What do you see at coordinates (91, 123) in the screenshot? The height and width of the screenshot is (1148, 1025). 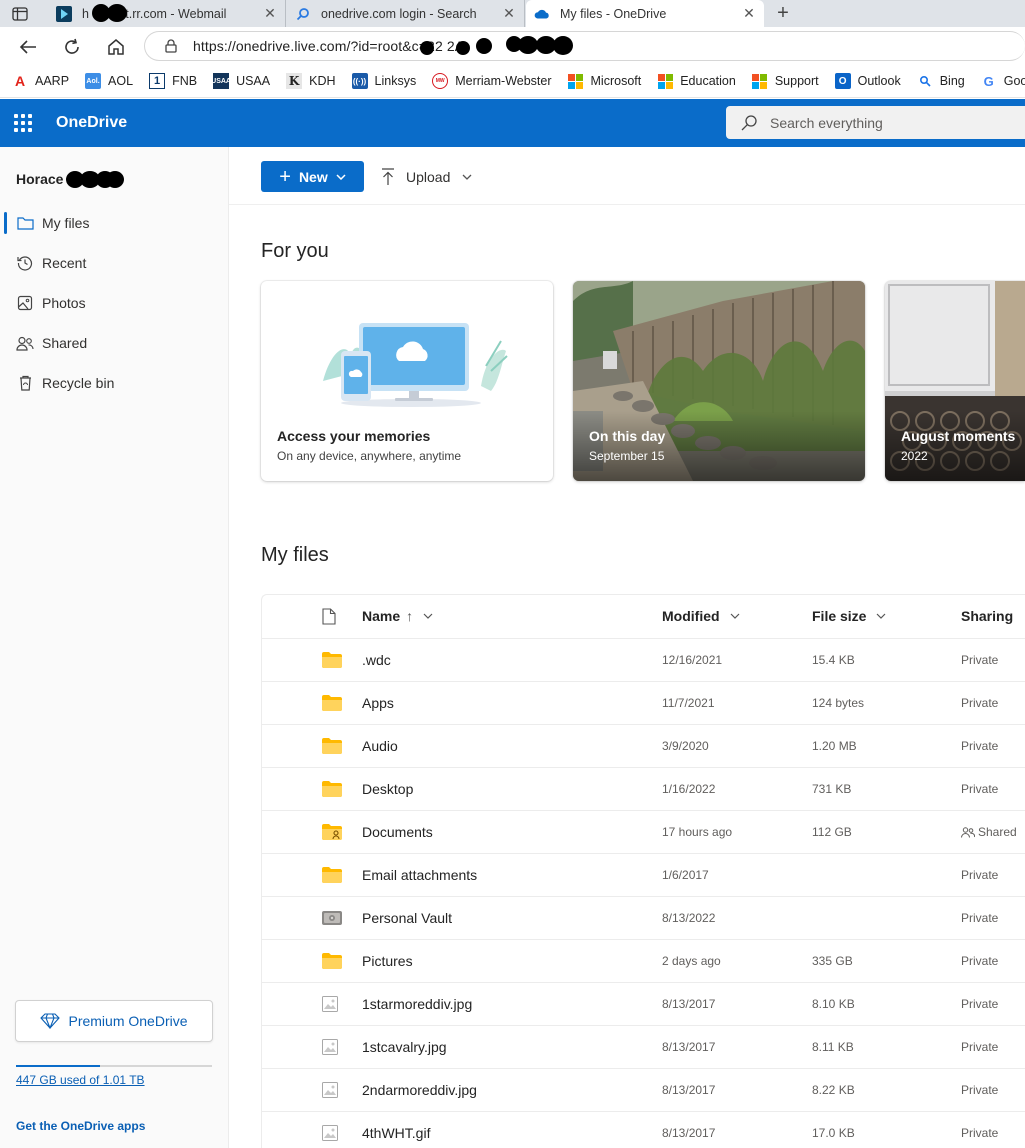 I see `onedrive-brand: OneDrive` at bounding box center [91, 123].